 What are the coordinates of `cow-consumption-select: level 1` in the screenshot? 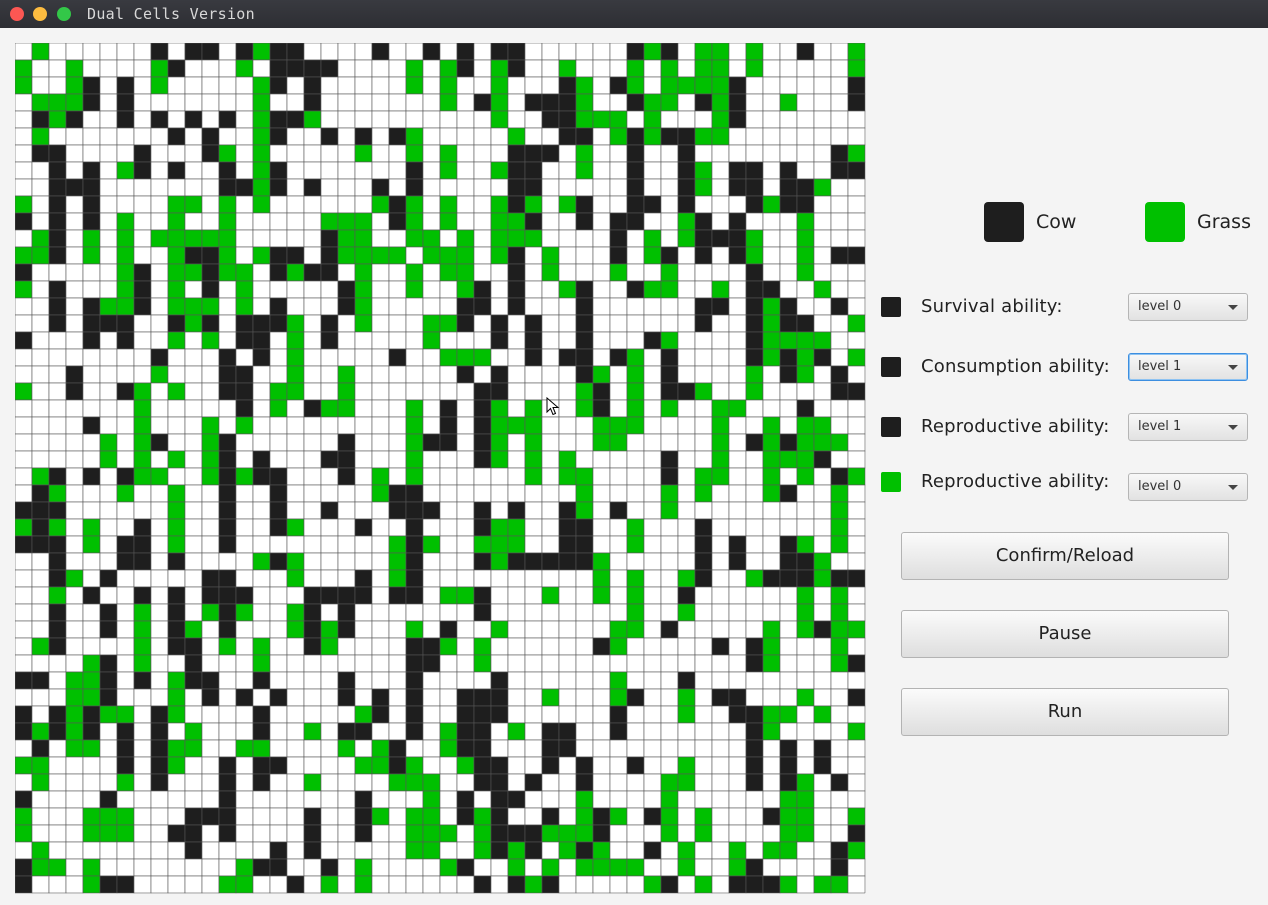 It's located at (1188, 367).